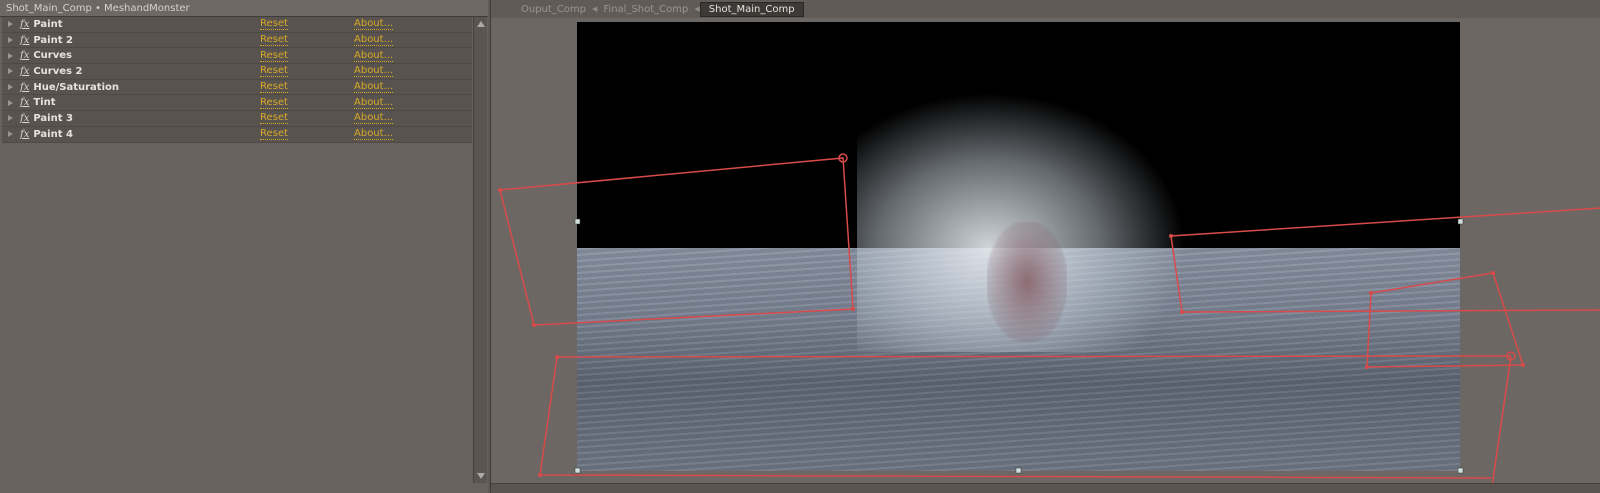 This screenshot has height=493, width=1600. Describe the element at coordinates (1045, 488) in the screenshot. I see `viewer-bottom-bar` at that location.